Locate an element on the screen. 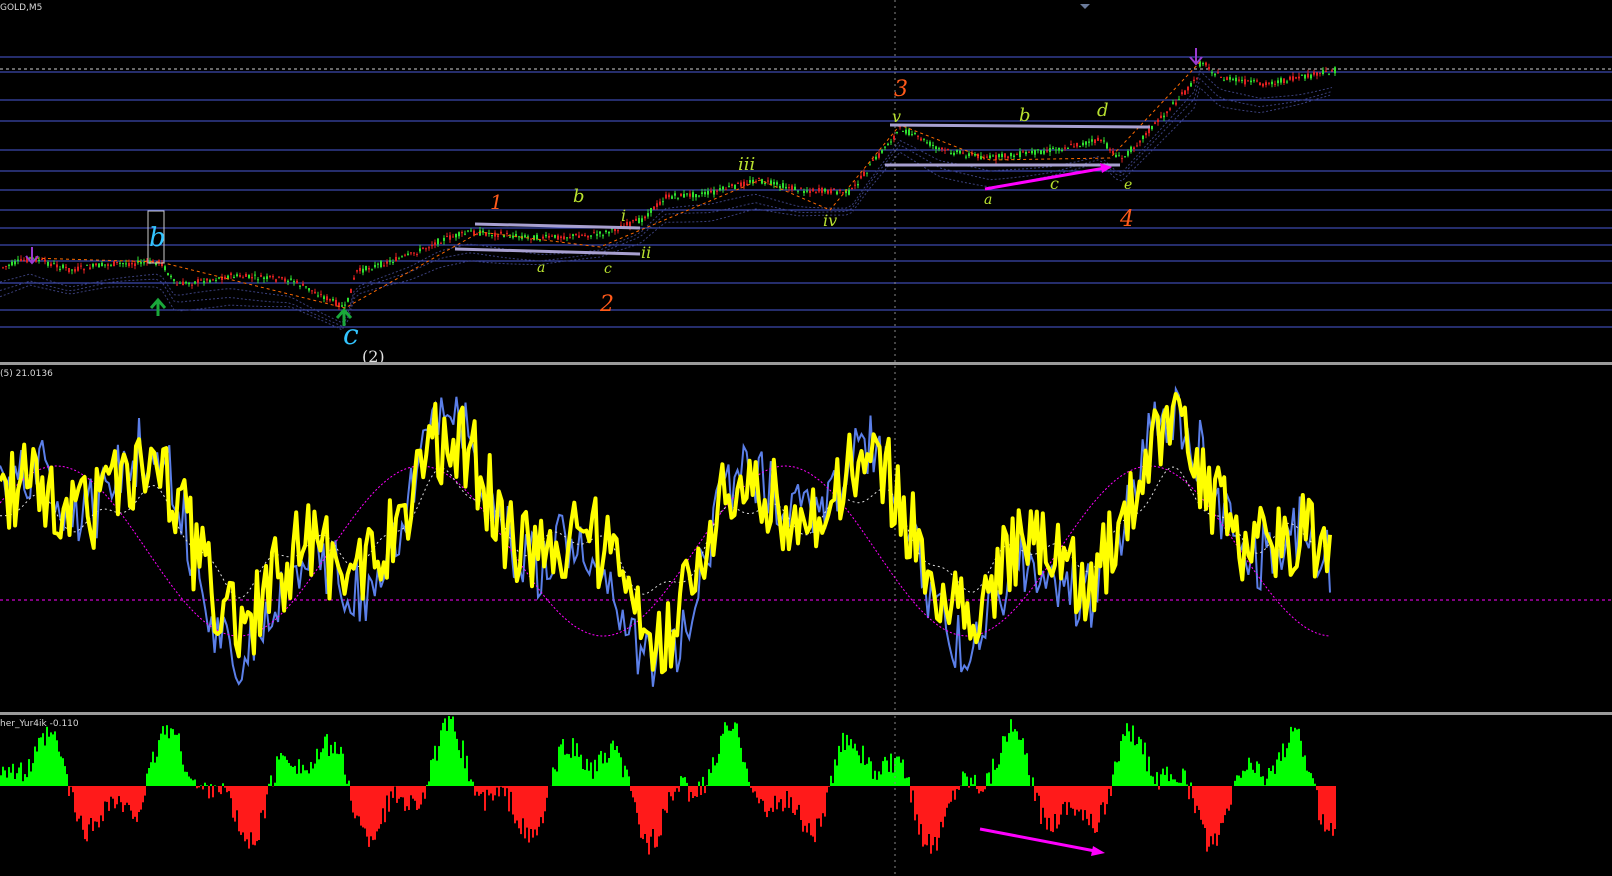 The height and width of the screenshot is (876, 1612). wave-label-1: 1 is located at coordinates (496, 202).